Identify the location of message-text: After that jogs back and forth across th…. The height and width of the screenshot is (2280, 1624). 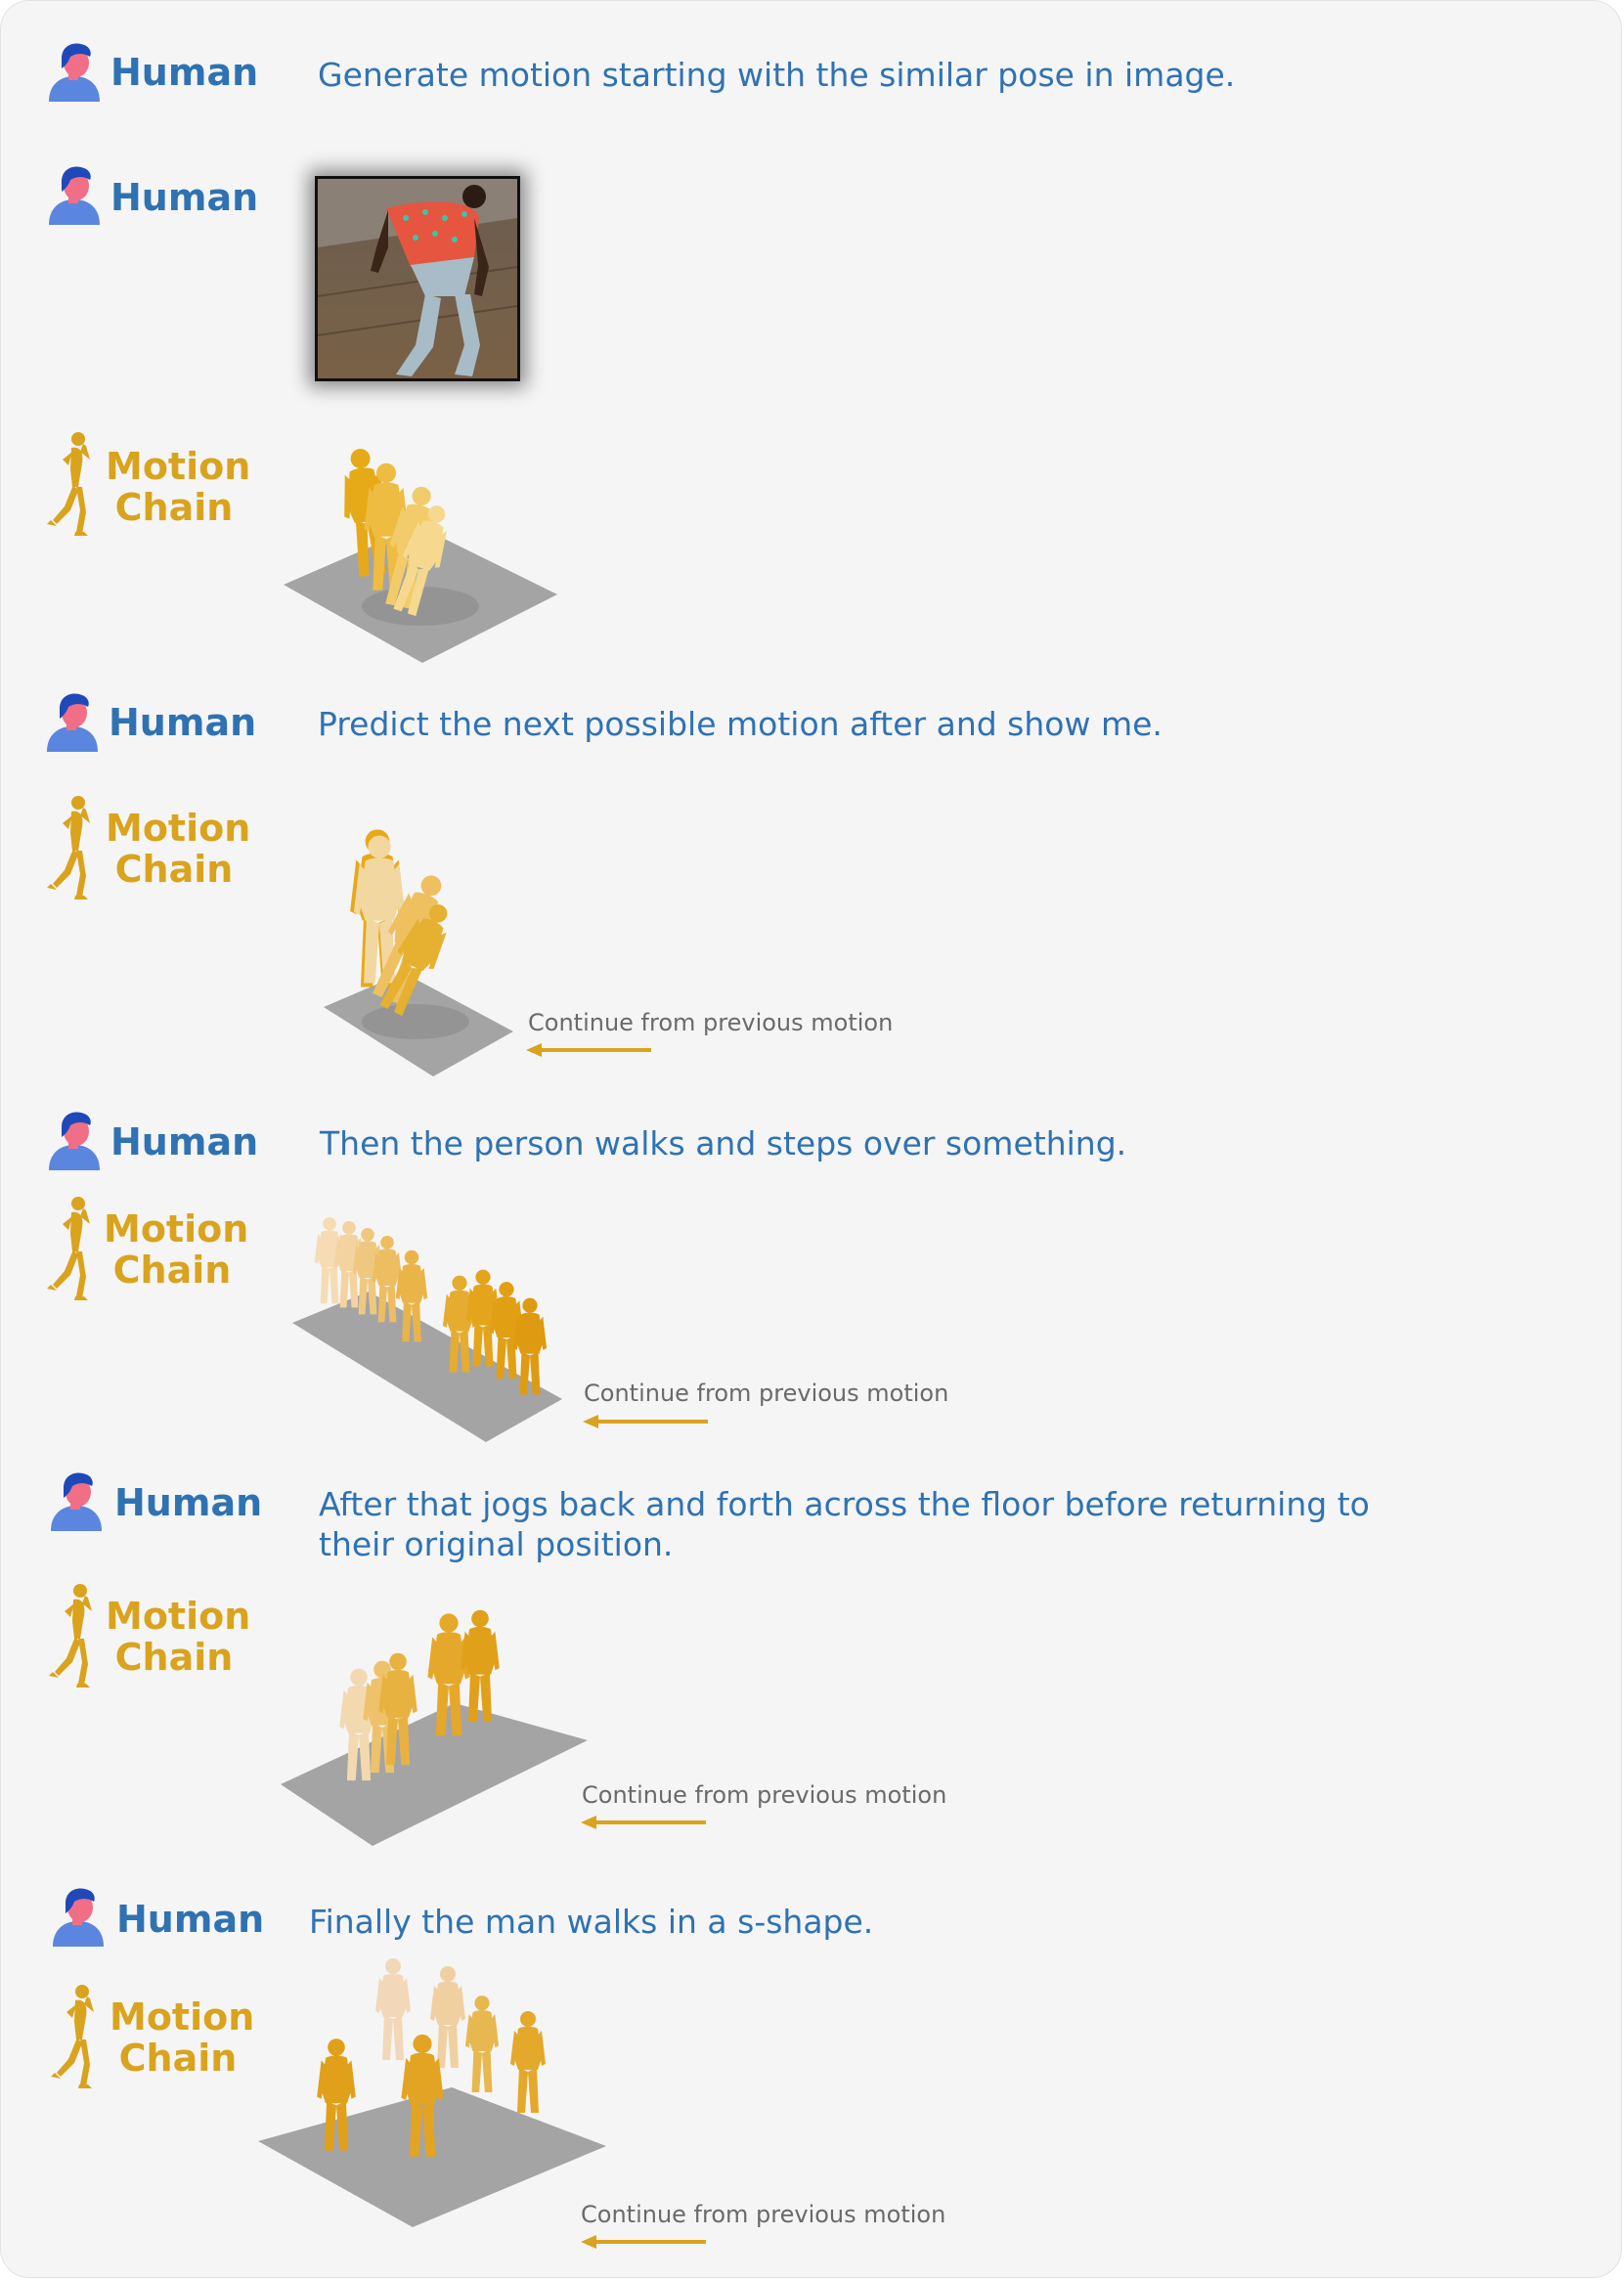
(845, 1524).